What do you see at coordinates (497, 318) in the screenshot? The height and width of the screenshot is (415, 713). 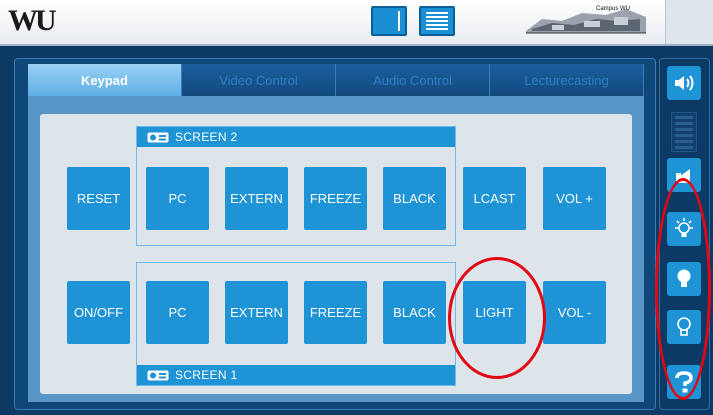 I see `highlight-ring-light` at bounding box center [497, 318].